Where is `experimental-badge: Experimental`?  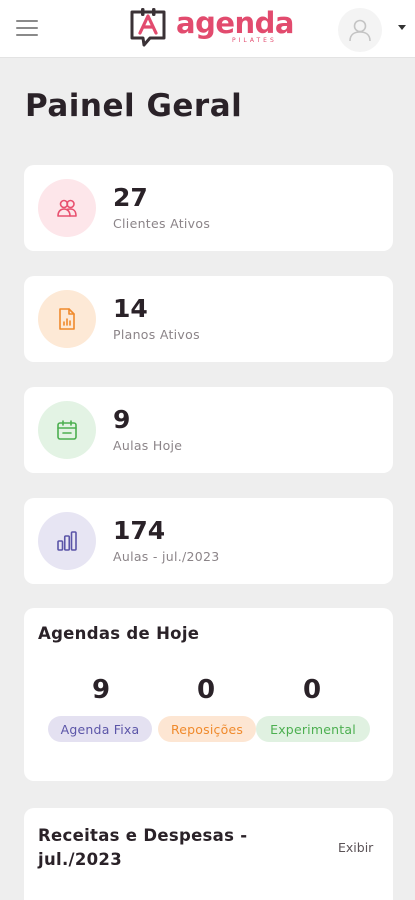
experimental-badge: Experimental is located at coordinates (313, 729).